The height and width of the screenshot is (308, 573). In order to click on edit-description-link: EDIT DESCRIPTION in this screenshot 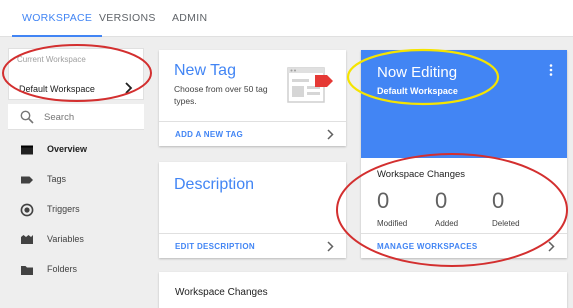, I will do `click(252, 245)`.